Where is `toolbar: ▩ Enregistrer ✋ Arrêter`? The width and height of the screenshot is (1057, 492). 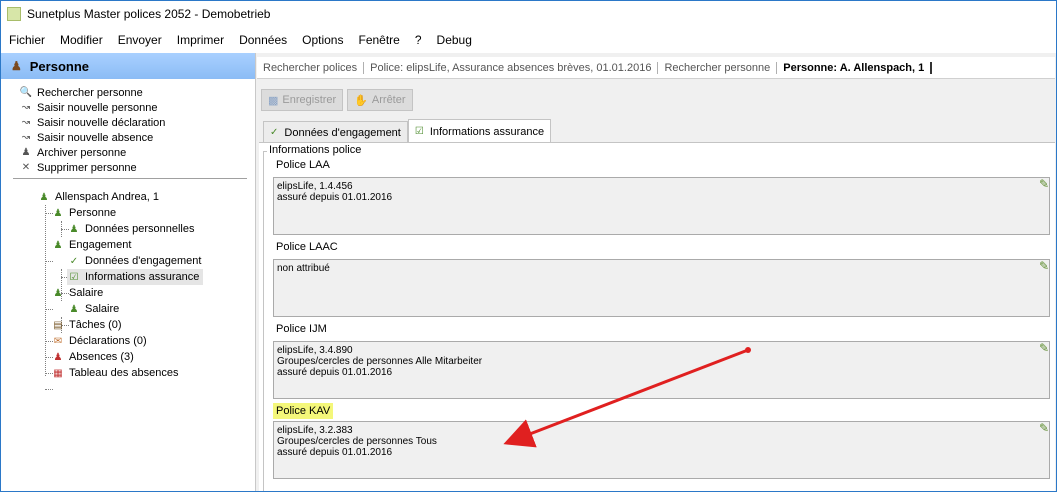 toolbar: ▩ Enregistrer ✋ Arrêter is located at coordinates (339, 100).